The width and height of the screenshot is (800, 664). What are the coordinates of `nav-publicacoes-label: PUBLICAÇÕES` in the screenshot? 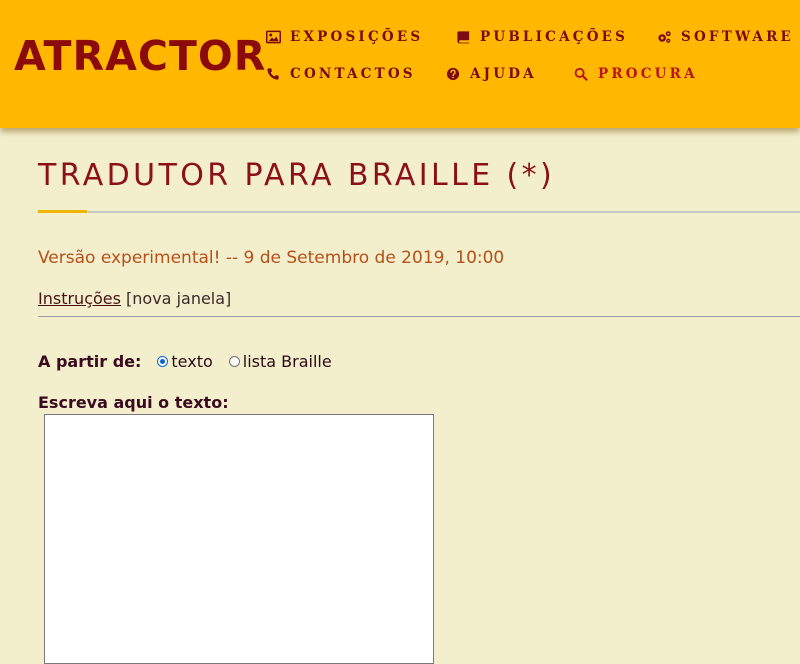 It's located at (554, 37).